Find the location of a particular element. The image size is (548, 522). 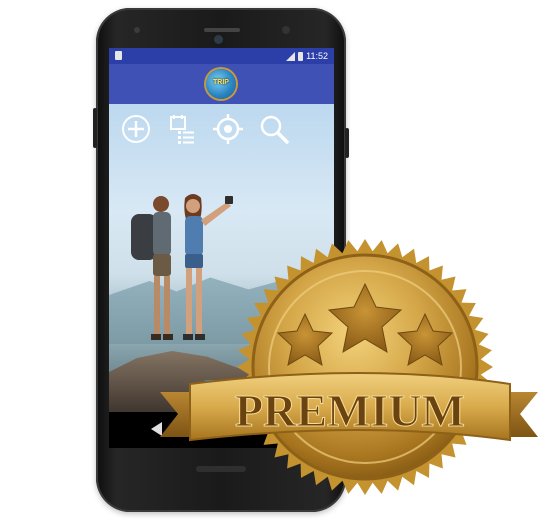

earpiece-speaker is located at coordinates (222, 30).